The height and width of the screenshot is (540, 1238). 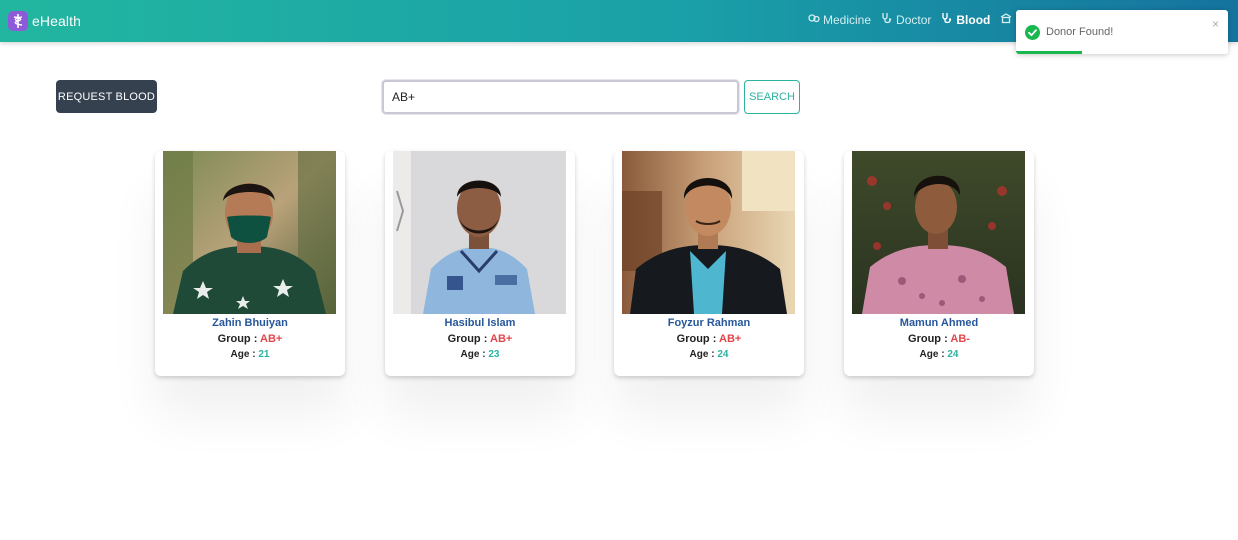 I want to click on blood-group-search-input, so click(x=560, y=97).